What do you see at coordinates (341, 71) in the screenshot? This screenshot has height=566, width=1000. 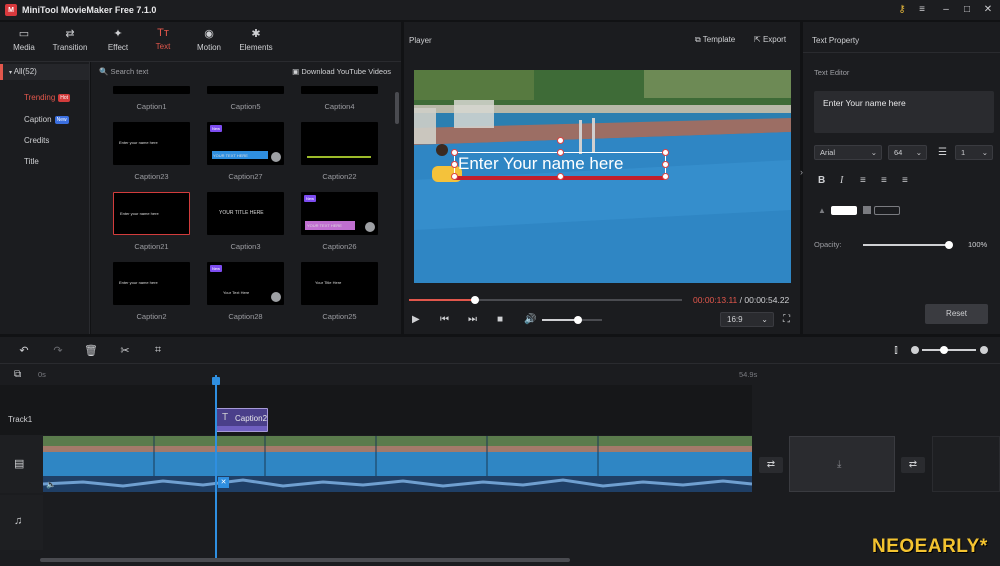 I see `download-youtube-button: ▣ Download YouTube Videos` at bounding box center [341, 71].